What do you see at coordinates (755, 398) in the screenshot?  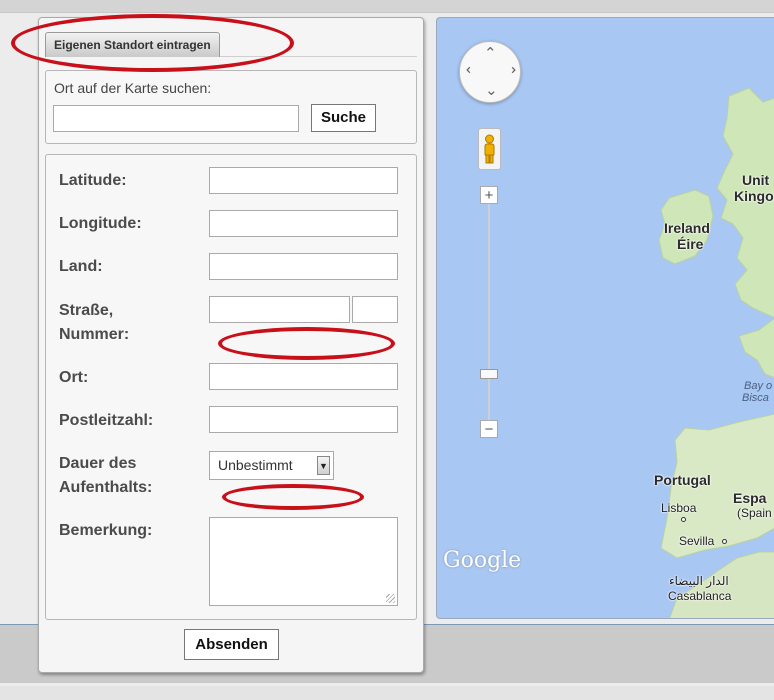 I see `map-label-bay-line2: Bisca` at bounding box center [755, 398].